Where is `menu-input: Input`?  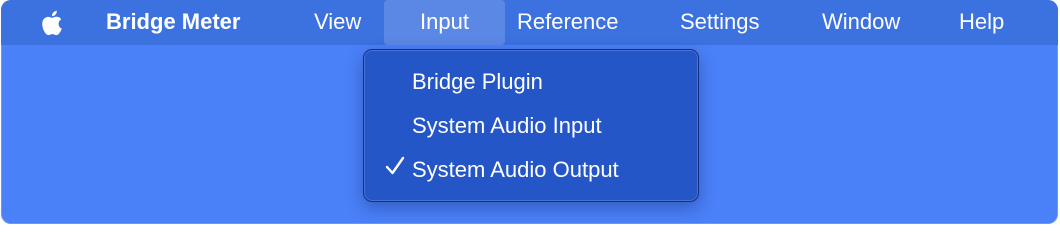 menu-input: Input is located at coordinates (444, 22).